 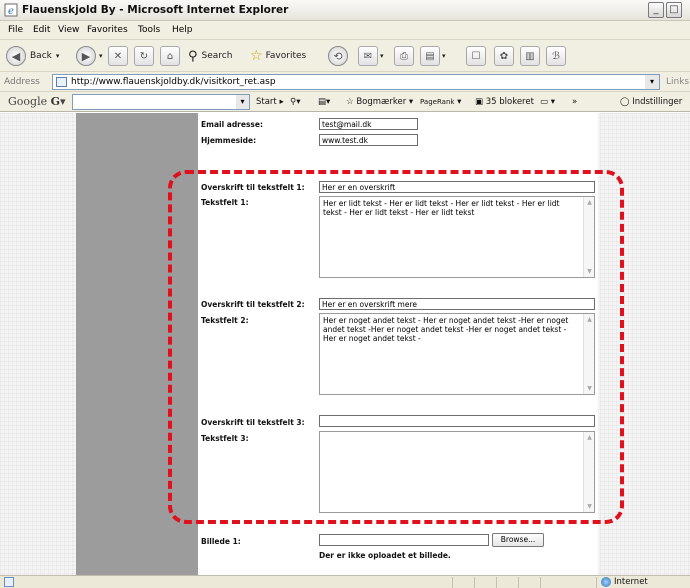 I want to click on forward-button: ▶ ▾, so click(x=89, y=56).